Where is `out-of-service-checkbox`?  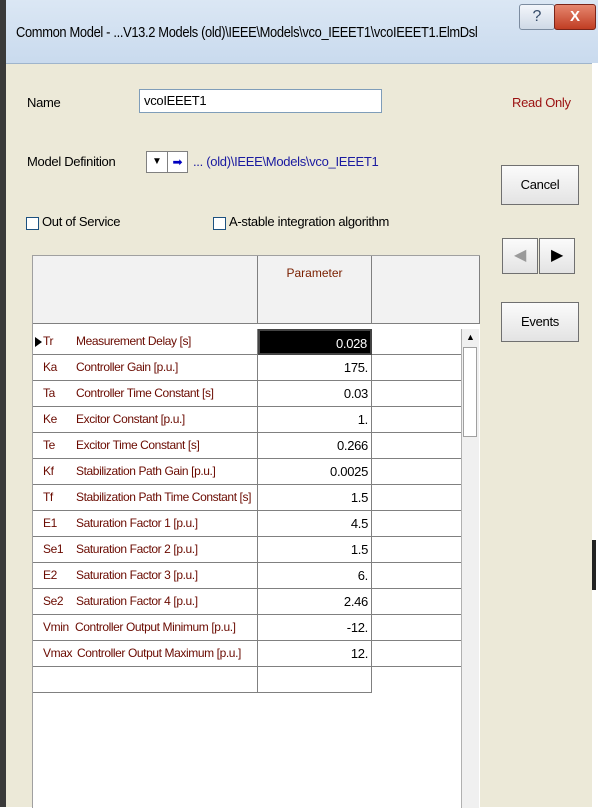
out-of-service-checkbox is located at coordinates (32, 223).